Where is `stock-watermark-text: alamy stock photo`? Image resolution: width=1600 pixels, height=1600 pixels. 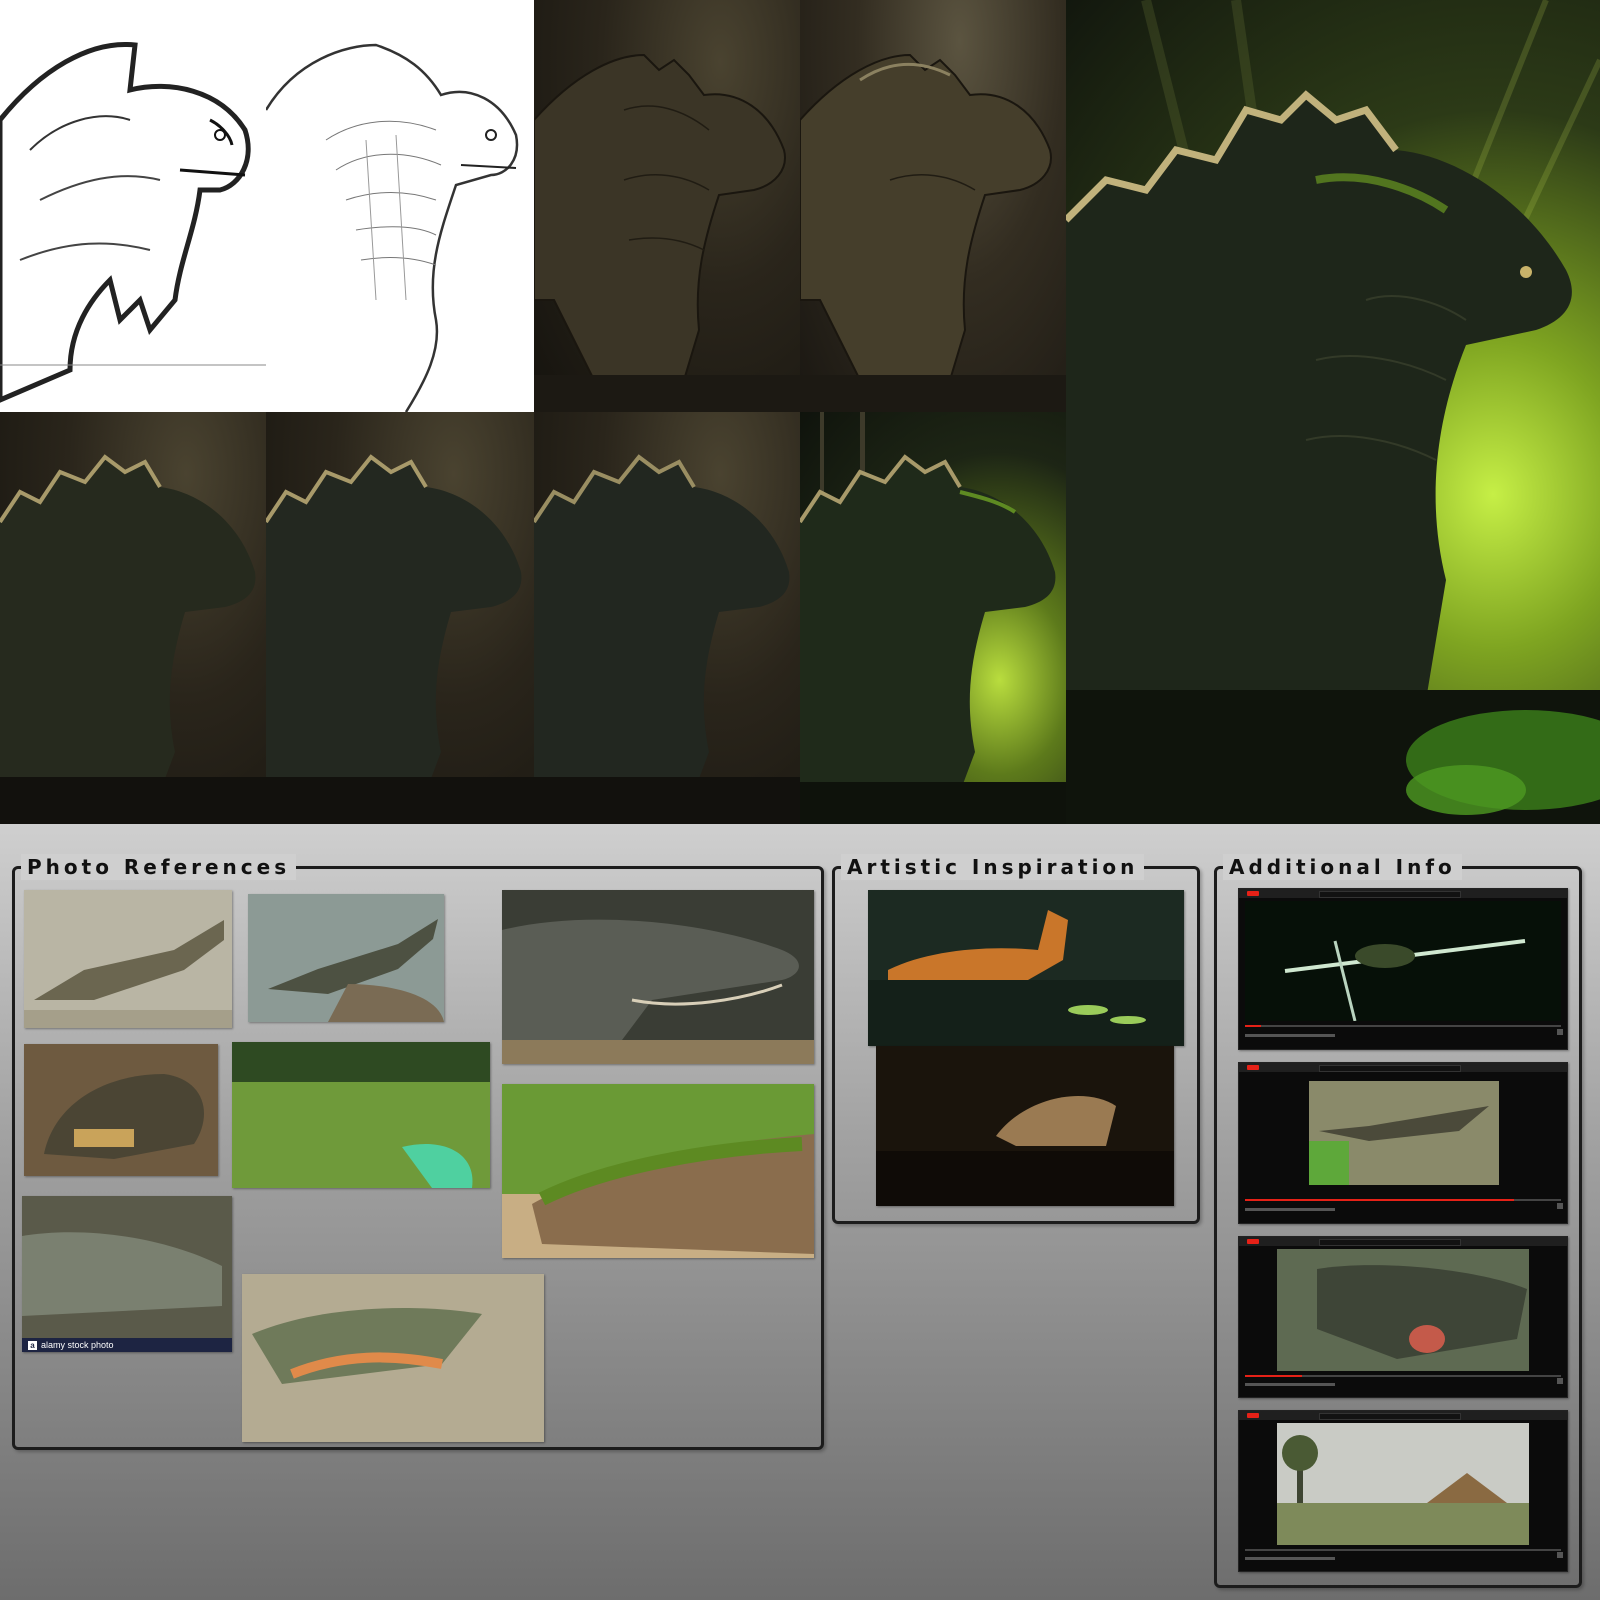
stock-watermark-text: alamy stock photo is located at coordinates (77, 1345).